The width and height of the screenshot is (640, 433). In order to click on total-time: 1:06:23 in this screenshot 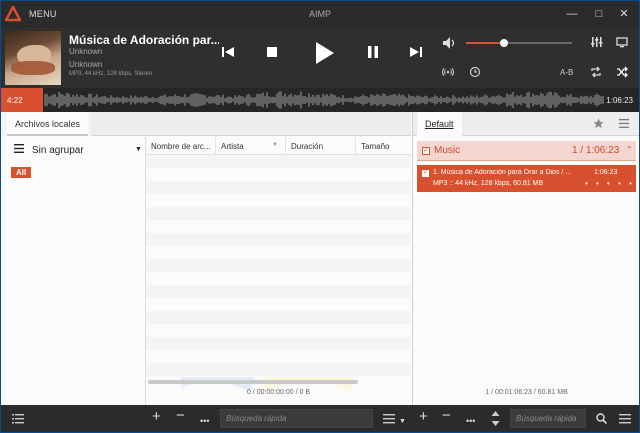, I will do `click(619, 100)`.